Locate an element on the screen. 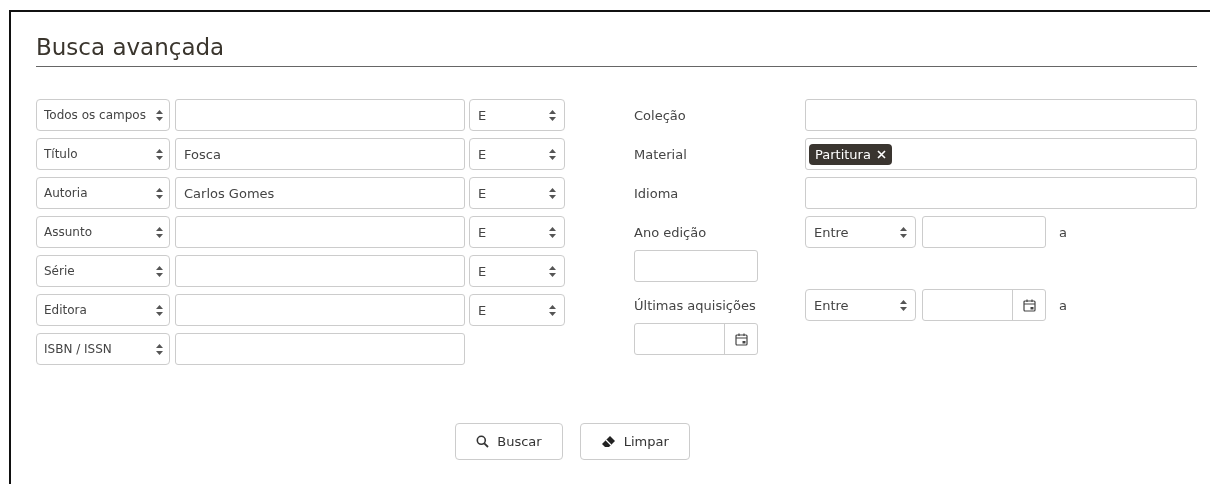 This screenshot has width=1210, height=484. tag-chip: Partitura is located at coordinates (850, 154).